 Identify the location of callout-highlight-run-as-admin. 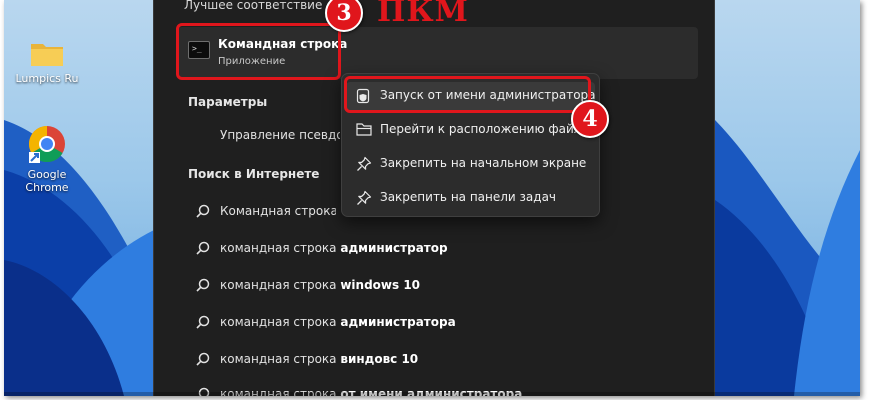
(467, 94).